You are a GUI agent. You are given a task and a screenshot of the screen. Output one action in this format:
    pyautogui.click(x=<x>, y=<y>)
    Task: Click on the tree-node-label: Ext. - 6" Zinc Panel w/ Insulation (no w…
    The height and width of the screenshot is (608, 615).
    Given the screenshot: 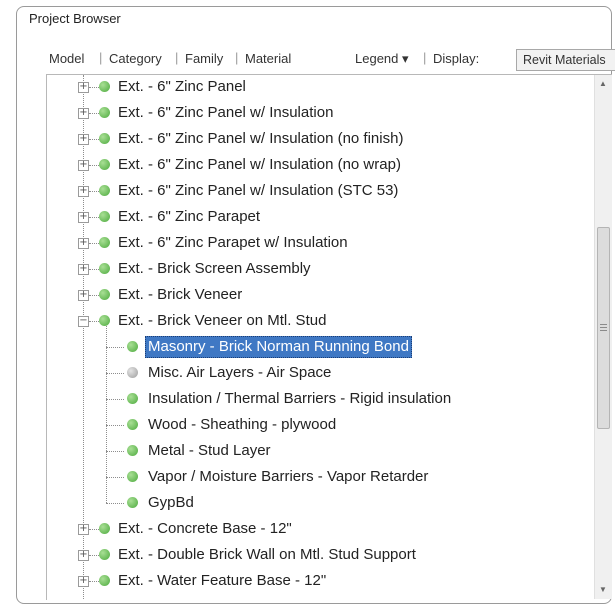 What is the action you would take?
    pyautogui.click(x=259, y=164)
    